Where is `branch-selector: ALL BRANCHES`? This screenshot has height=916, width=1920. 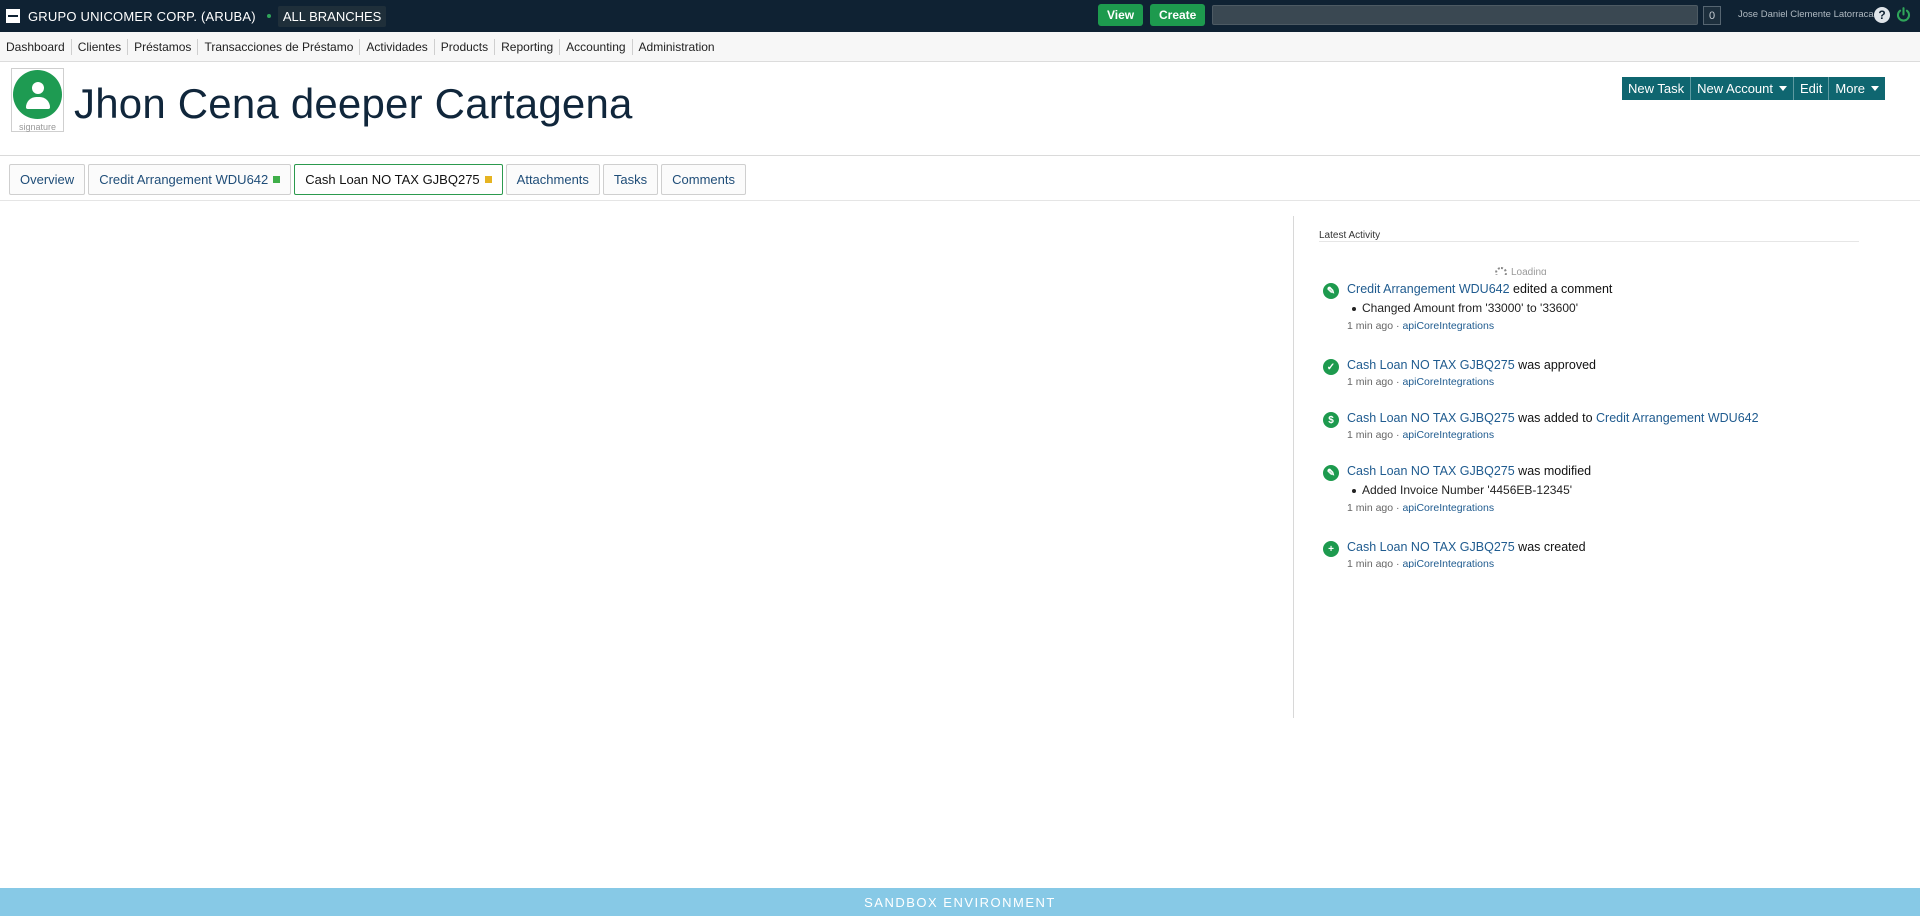
branch-selector: ALL BRANCHES is located at coordinates (332, 16).